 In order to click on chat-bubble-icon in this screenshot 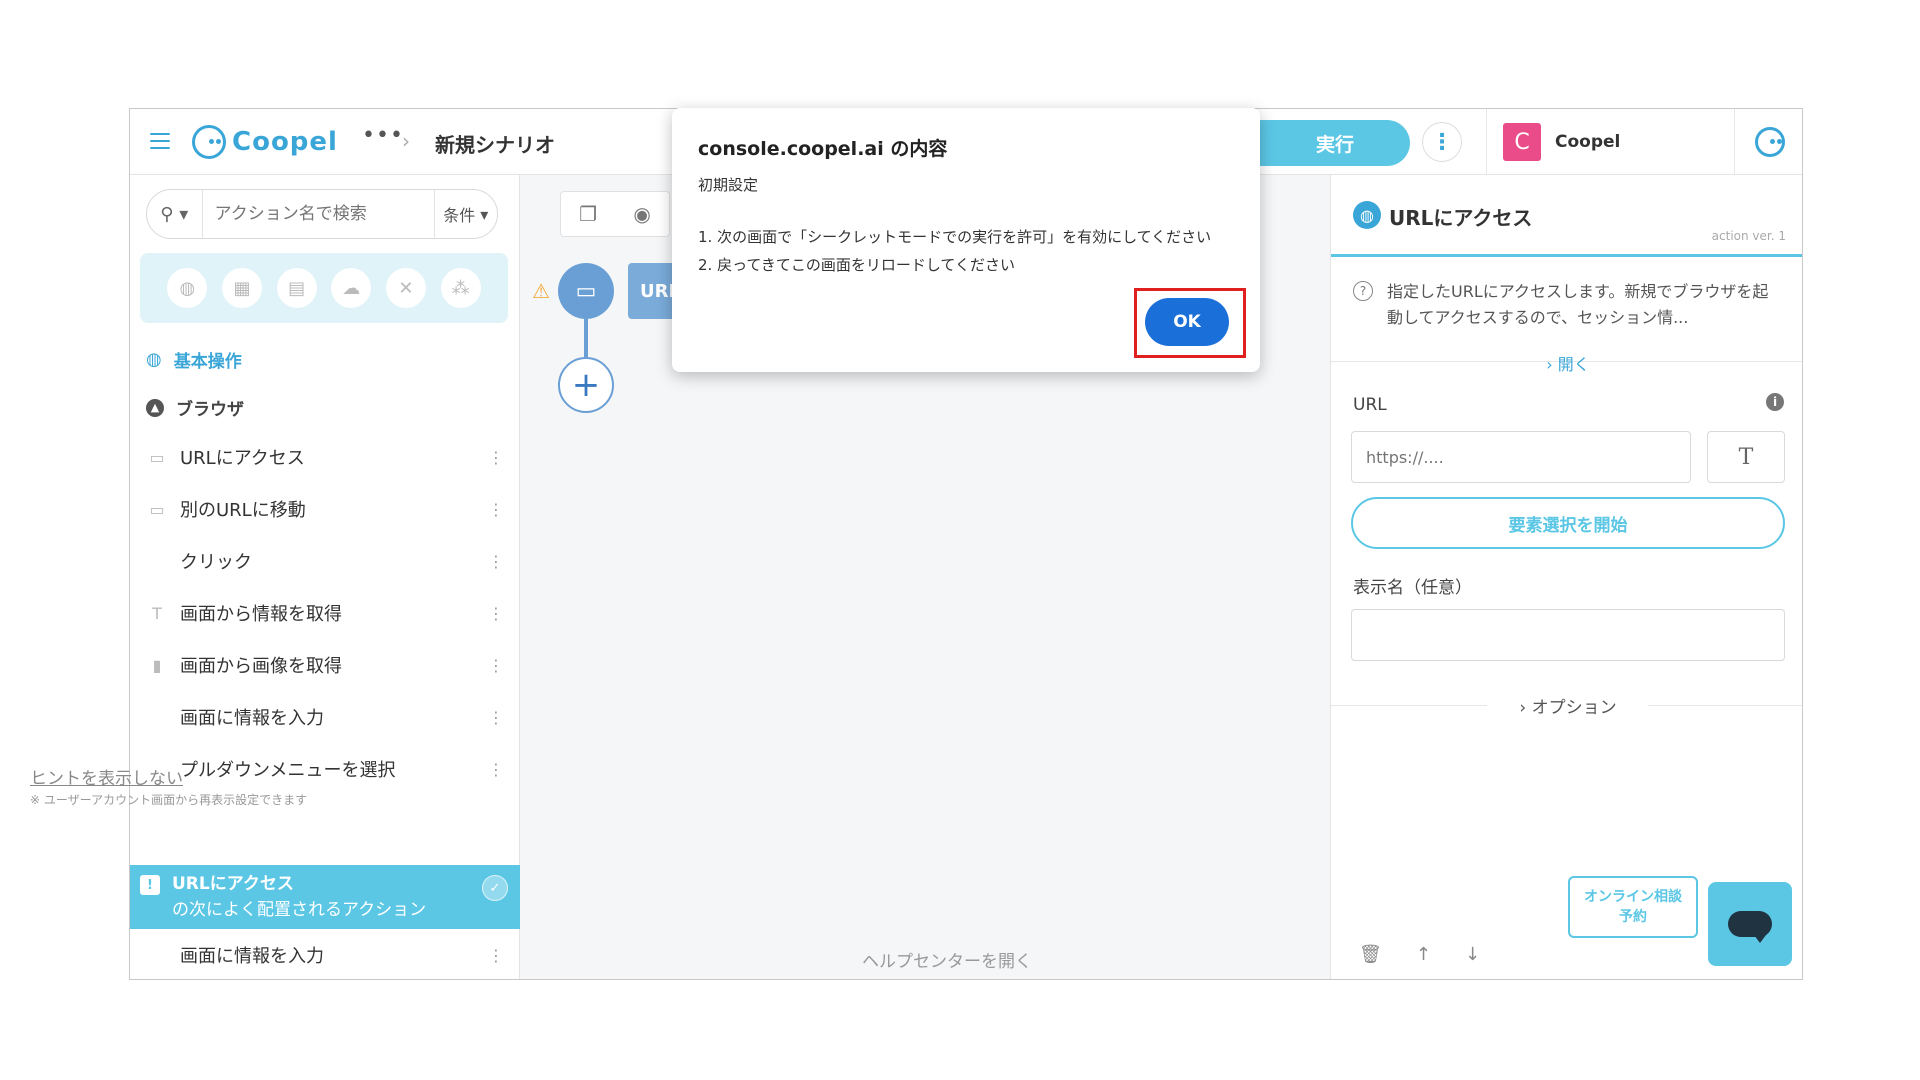, I will do `click(1750, 927)`.